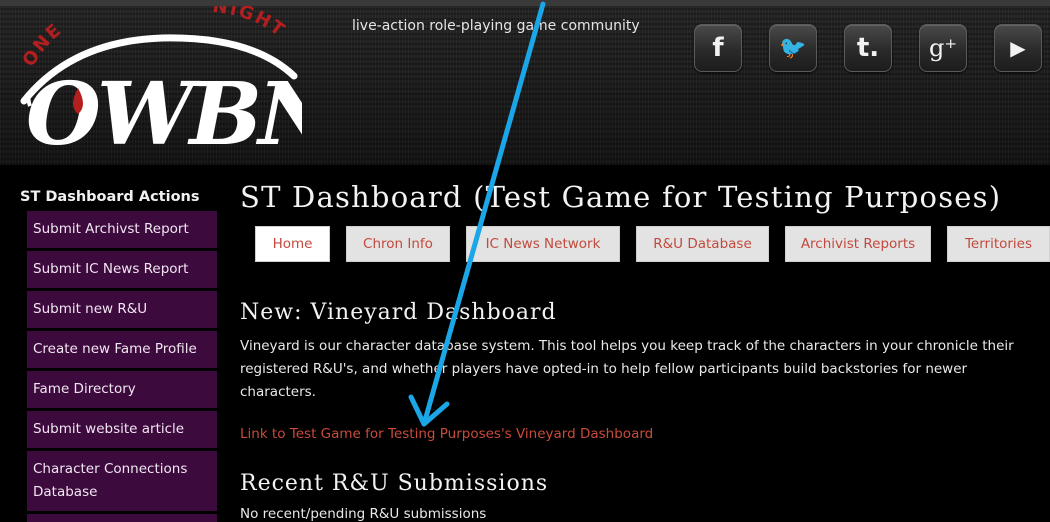 Image resolution: width=1050 pixels, height=522 pixels. Describe the element at coordinates (164, 110) in the screenshot. I see `logo-wordmark: OWBN` at that location.